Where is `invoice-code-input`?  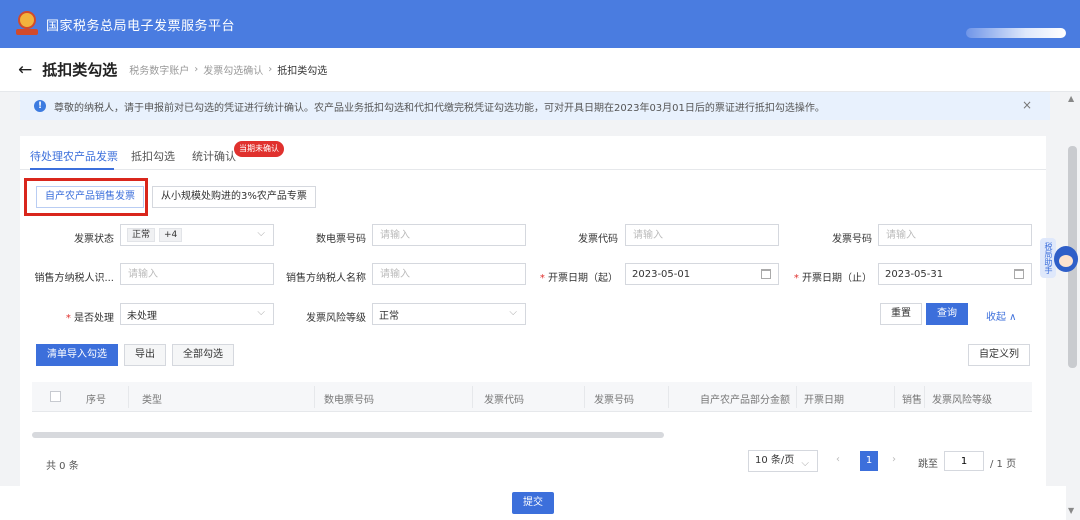 invoice-code-input is located at coordinates (702, 235).